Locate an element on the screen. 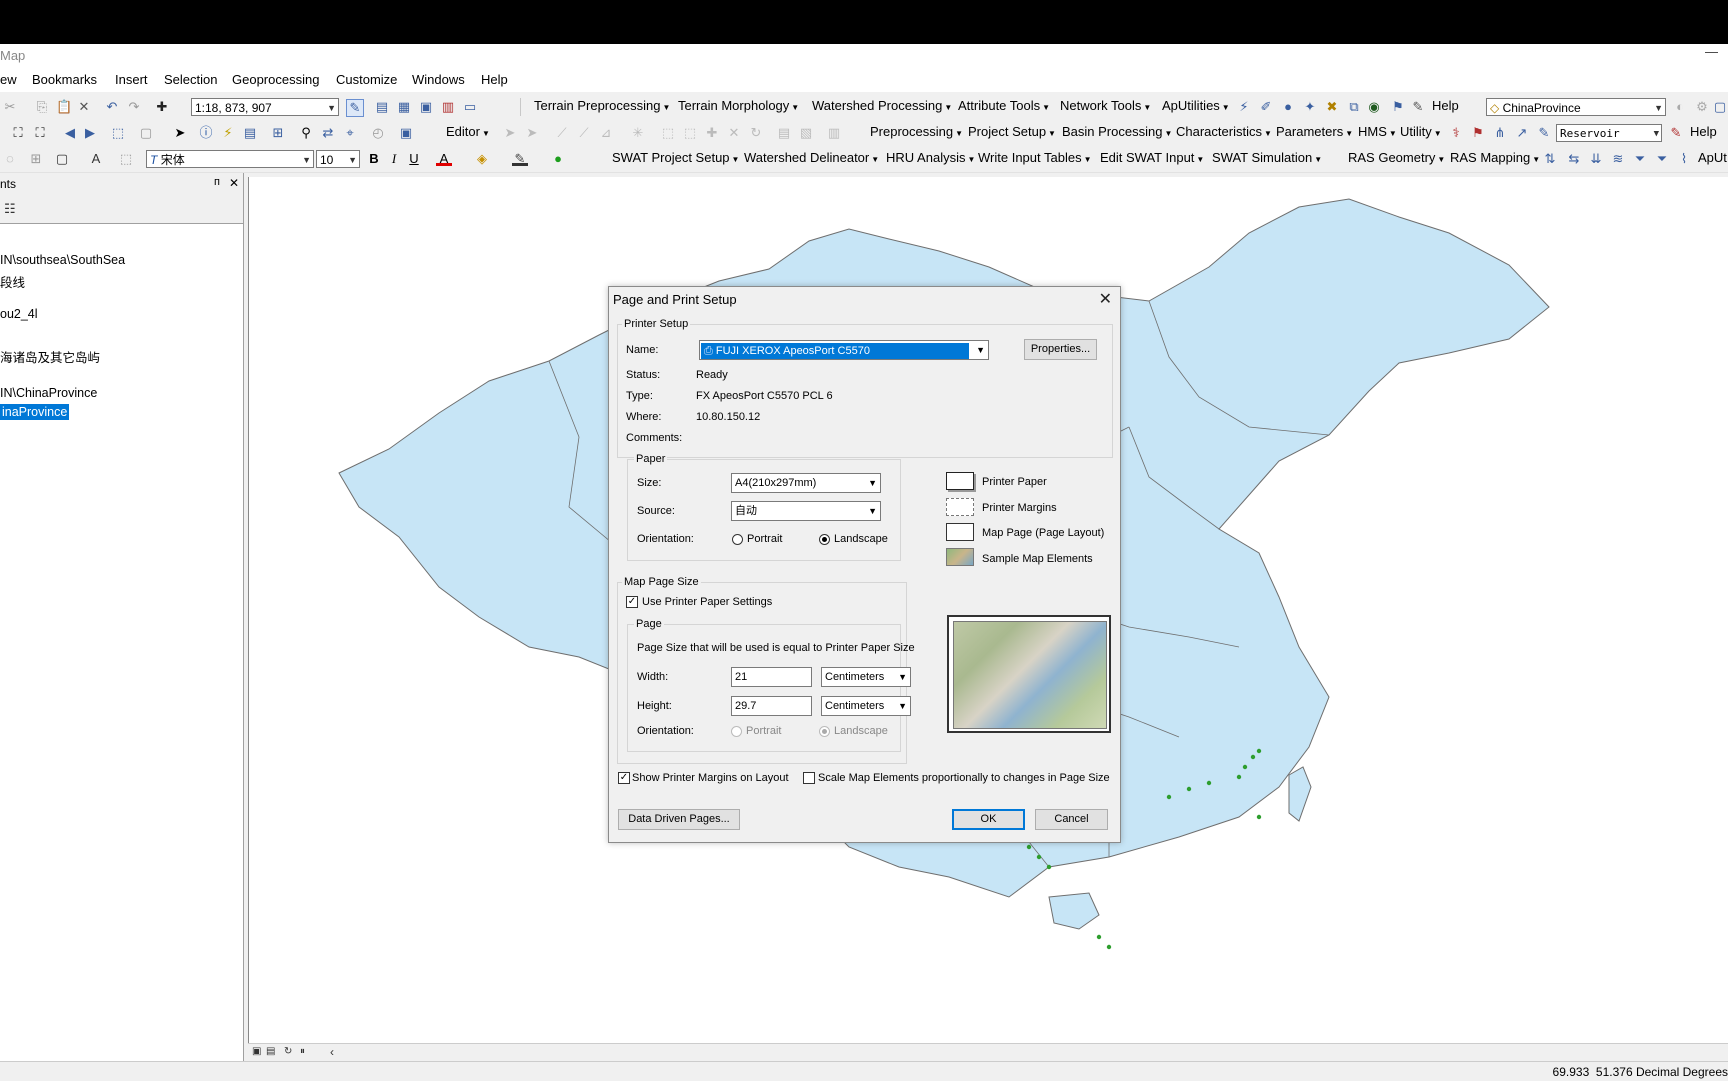 Image resolution: width=1728 pixels, height=1081 pixels. point-delineation-icon: ● is located at coordinates (1288, 107).